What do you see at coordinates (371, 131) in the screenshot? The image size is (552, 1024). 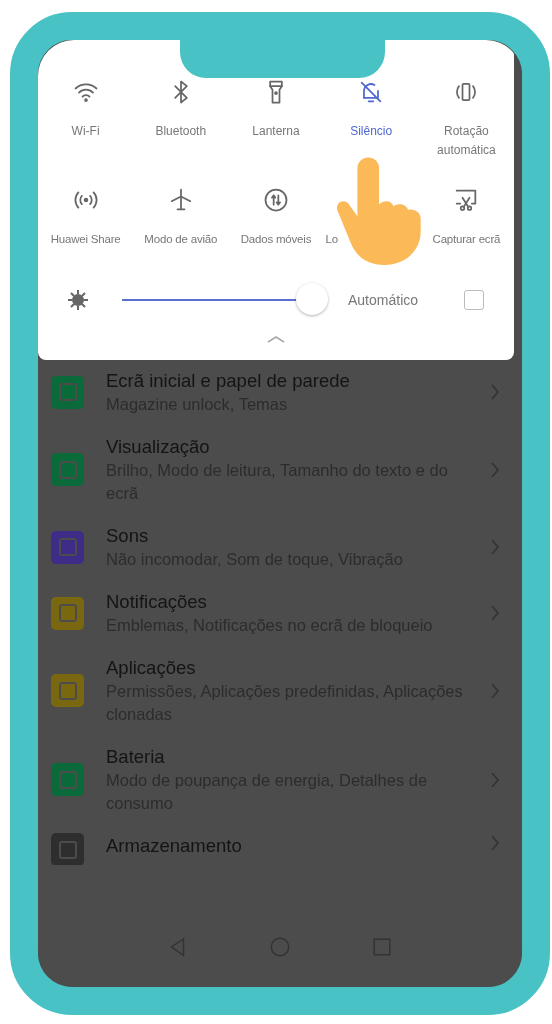 I see `tile-label: Silêncio` at bounding box center [371, 131].